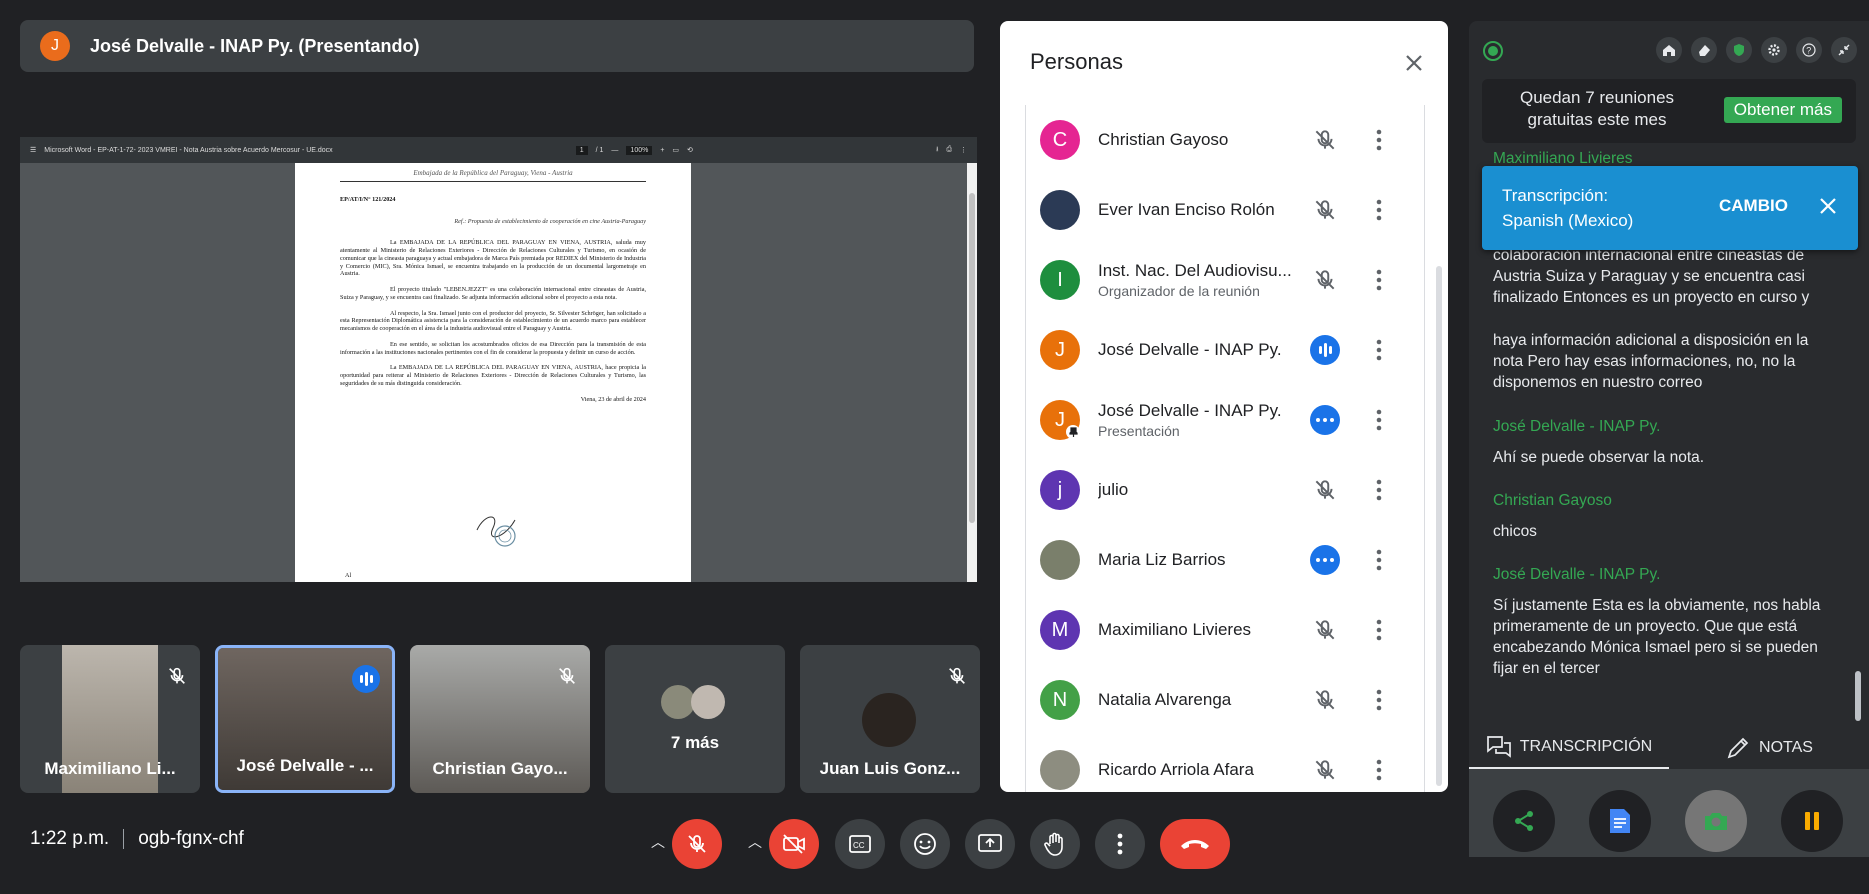 This screenshot has height=894, width=1869. Describe the element at coordinates (1225, 420) in the screenshot. I see `participant-row: J José Delvalle - INAP Py. Presentación` at that location.